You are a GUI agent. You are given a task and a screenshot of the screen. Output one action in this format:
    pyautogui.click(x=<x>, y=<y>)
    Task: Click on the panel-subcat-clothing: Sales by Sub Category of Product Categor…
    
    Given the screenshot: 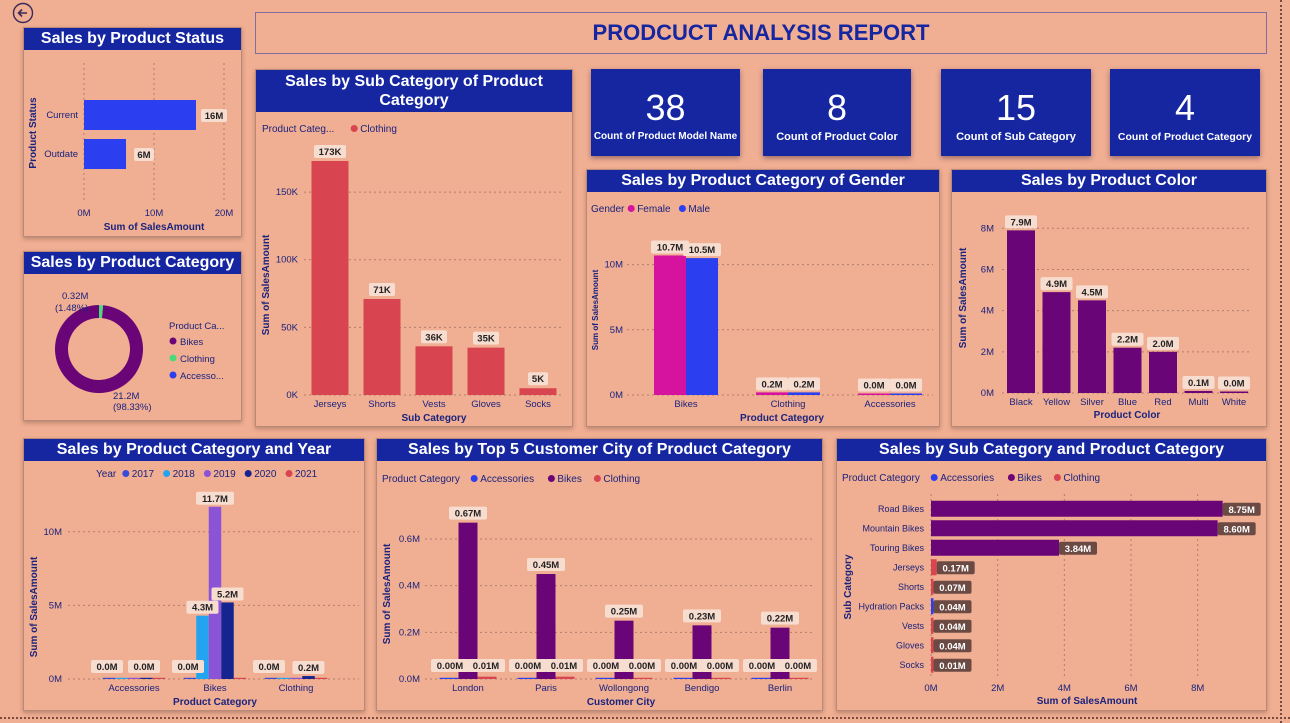 What is the action you would take?
    pyautogui.click(x=414, y=248)
    